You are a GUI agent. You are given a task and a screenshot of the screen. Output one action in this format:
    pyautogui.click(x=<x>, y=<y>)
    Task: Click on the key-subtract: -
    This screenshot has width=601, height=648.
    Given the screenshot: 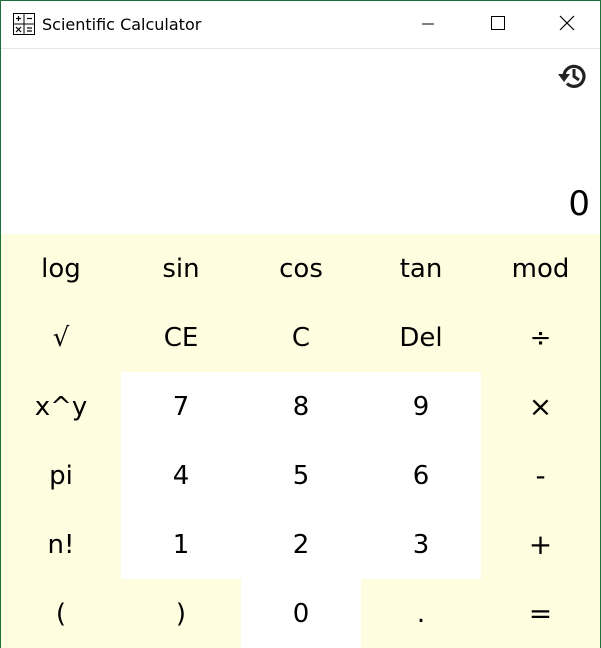 What is the action you would take?
    pyautogui.click(x=540, y=475)
    